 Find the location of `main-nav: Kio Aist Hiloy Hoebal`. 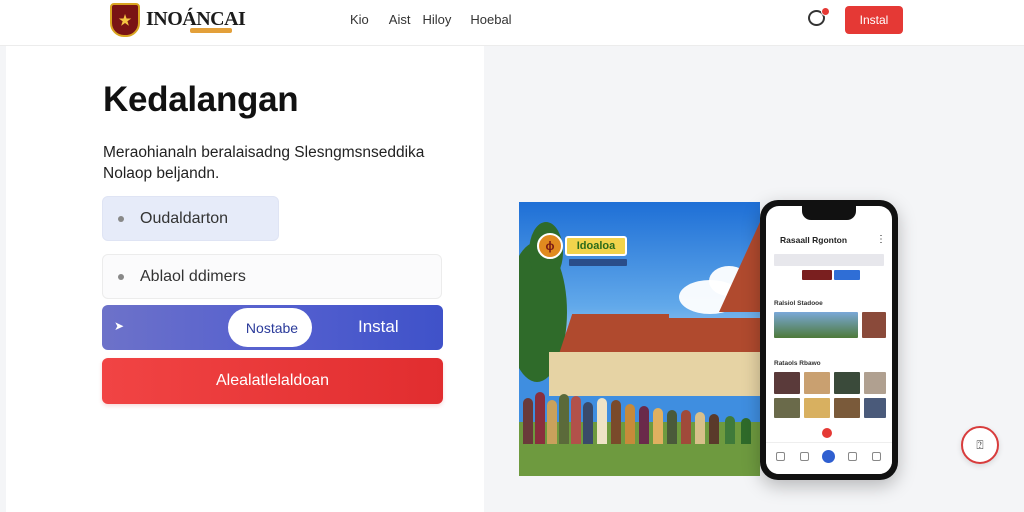

main-nav: Kio Aist Hiloy Hoebal is located at coordinates (431, 19).